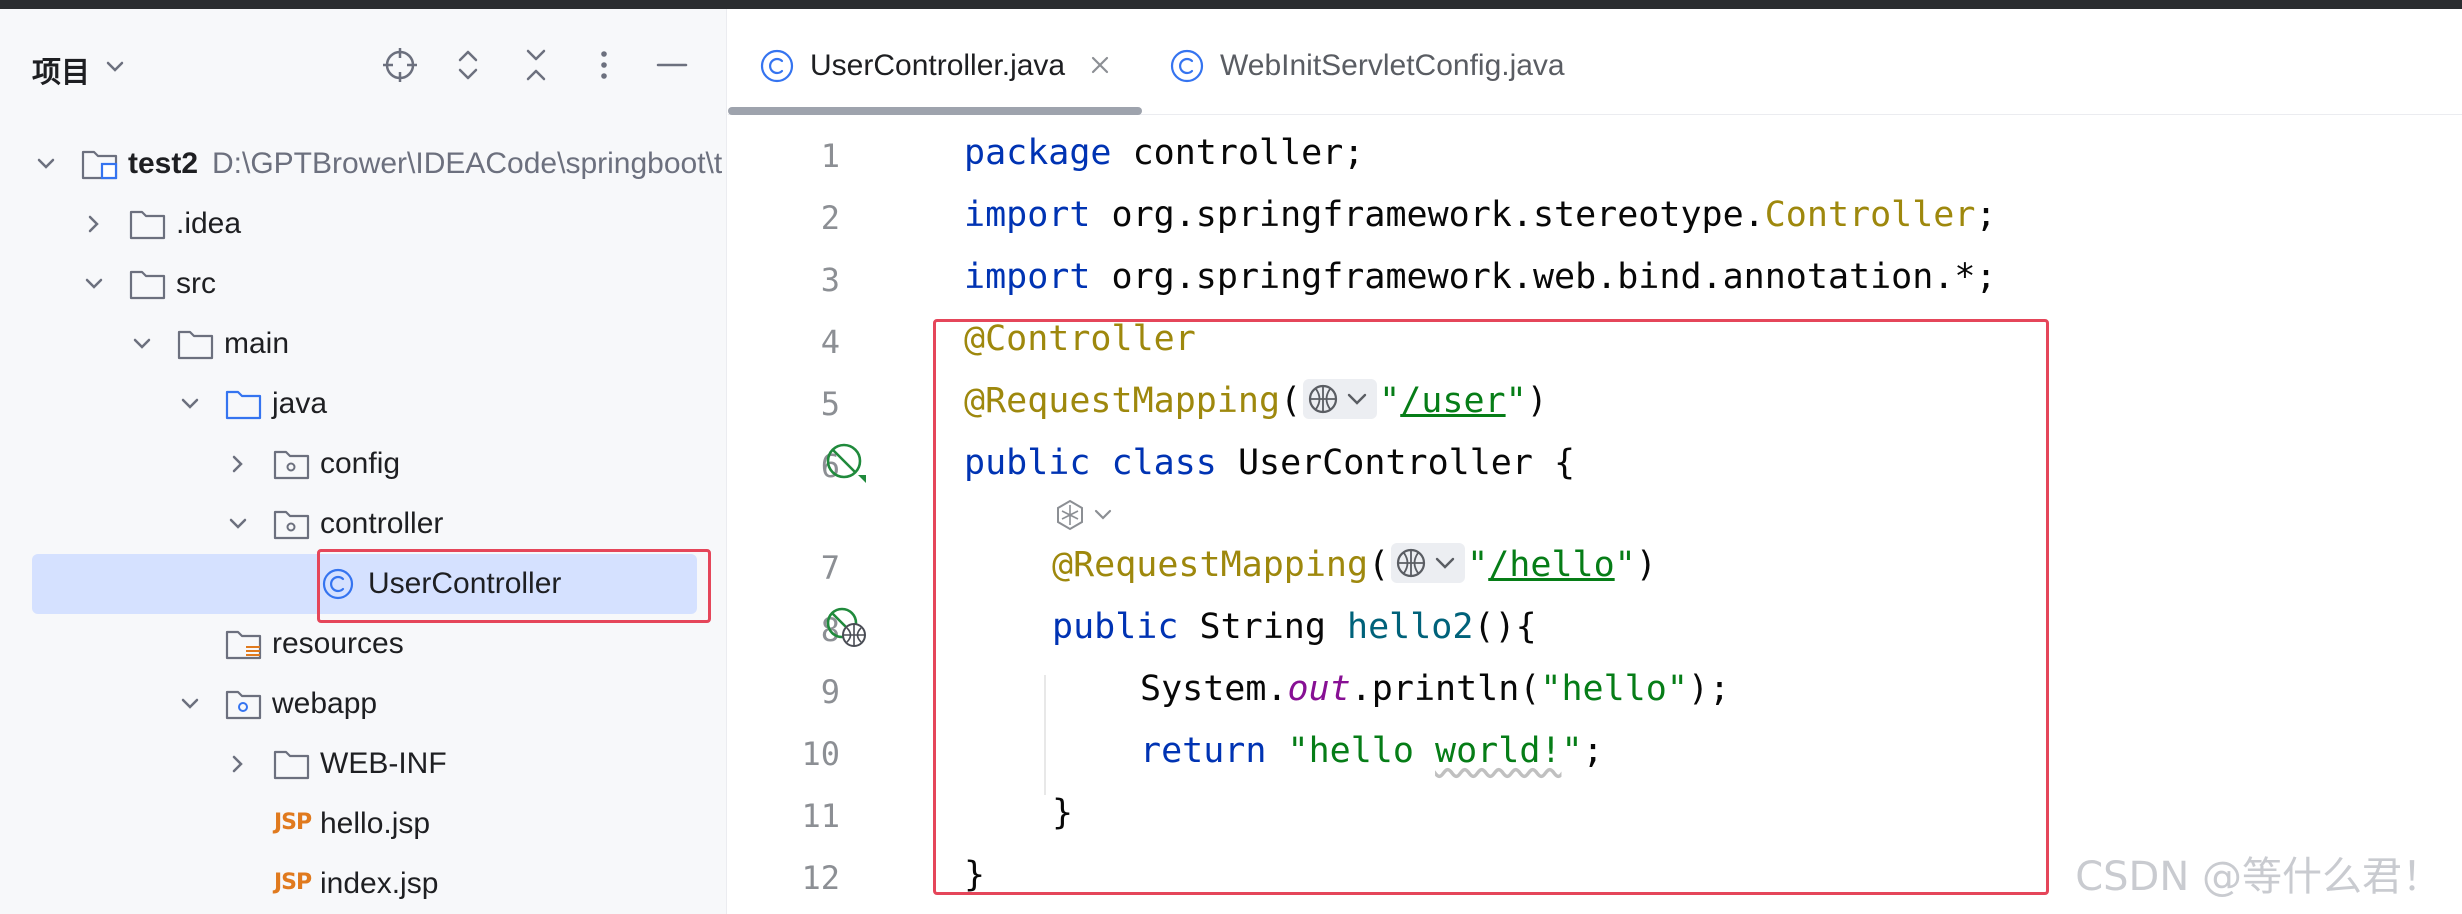 This screenshot has width=2462, height=914. What do you see at coordinates (1100, 65) in the screenshot?
I see `close-icon` at bounding box center [1100, 65].